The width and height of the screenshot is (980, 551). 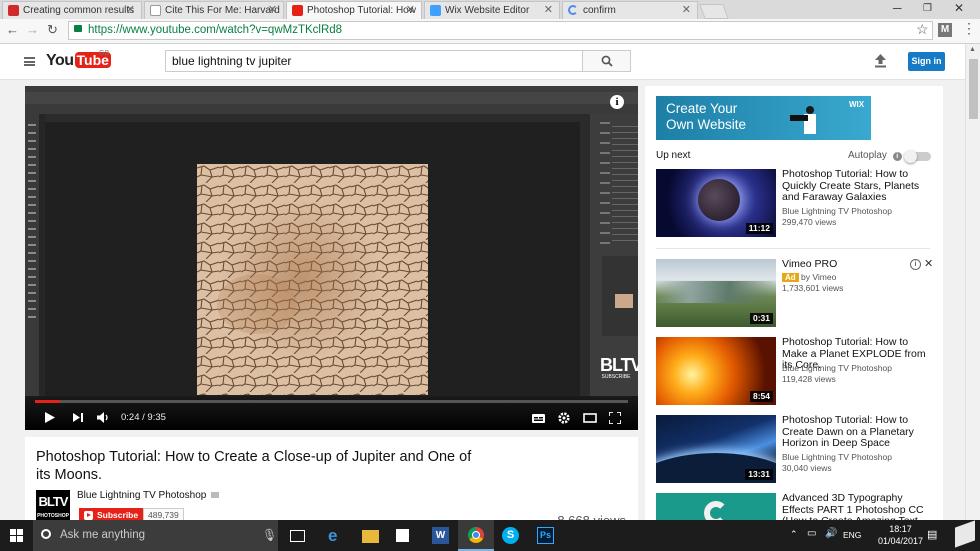 I want to click on channel-name-text: Blue Lightning TV Photoshop, so click(x=142, y=495).